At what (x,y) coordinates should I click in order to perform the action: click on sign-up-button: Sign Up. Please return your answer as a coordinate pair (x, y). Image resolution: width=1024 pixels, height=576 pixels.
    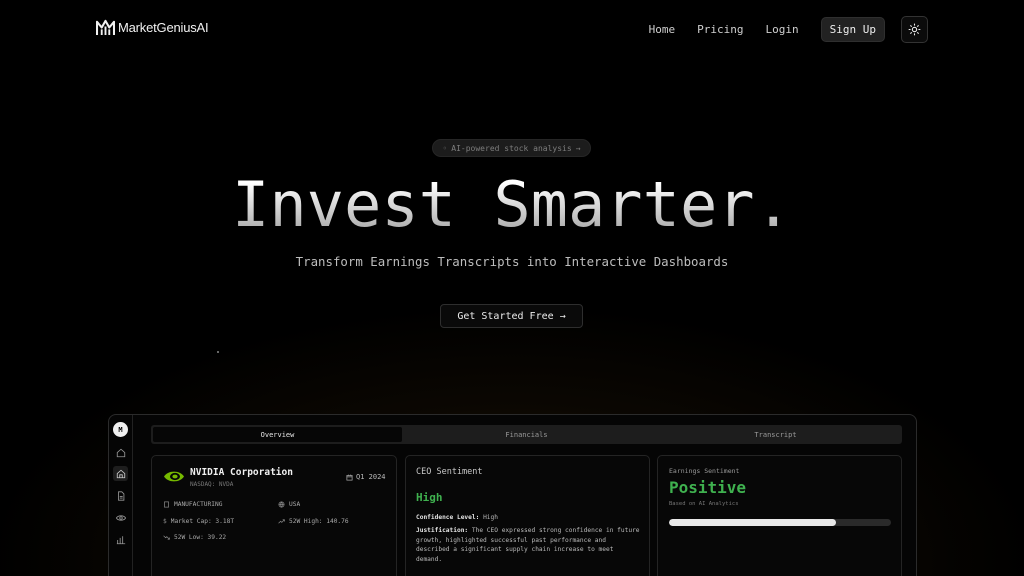
    Looking at the image, I should click on (852, 29).